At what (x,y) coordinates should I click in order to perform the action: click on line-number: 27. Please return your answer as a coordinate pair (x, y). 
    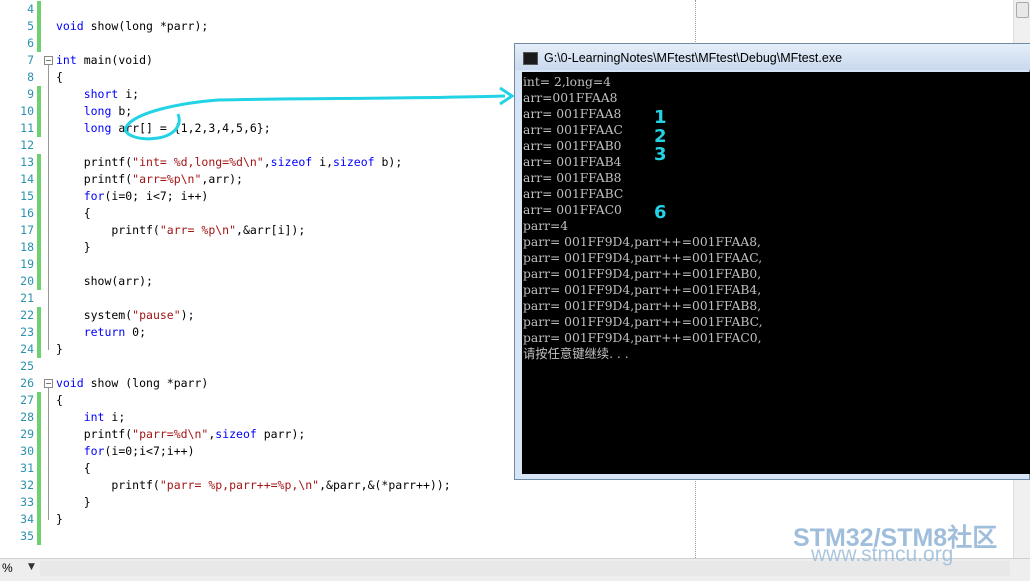
    Looking at the image, I should click on (27, 400).